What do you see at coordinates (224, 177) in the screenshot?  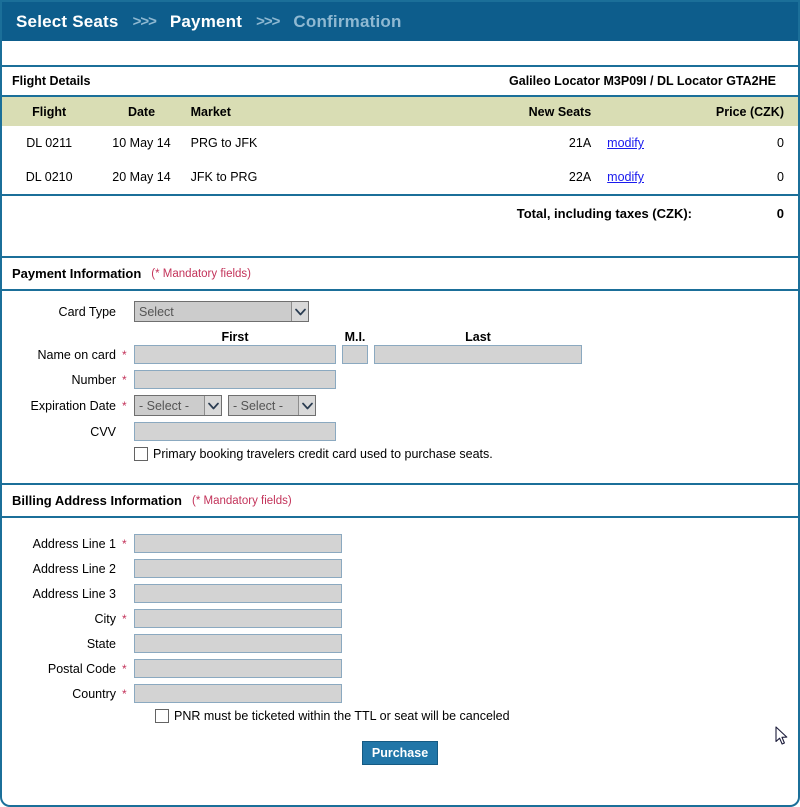 I see `cell-market: JFK to PRG` at bounding box center [224, 177].